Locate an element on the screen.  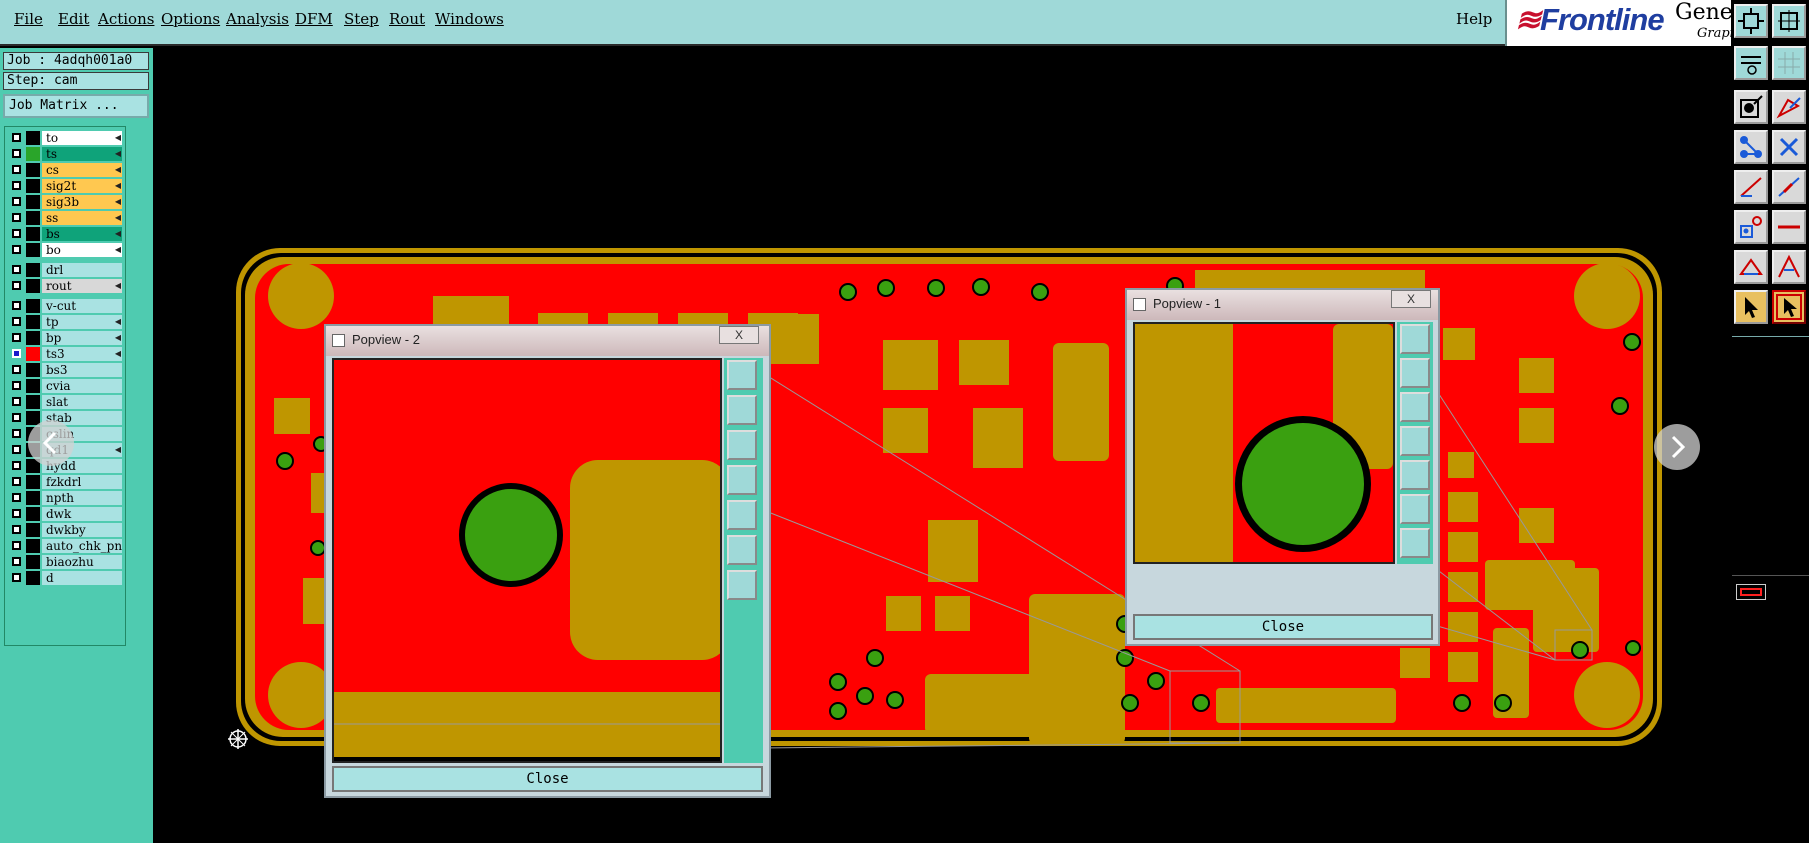
popview-2-pan-up-button is located at coordinates (742, 410).